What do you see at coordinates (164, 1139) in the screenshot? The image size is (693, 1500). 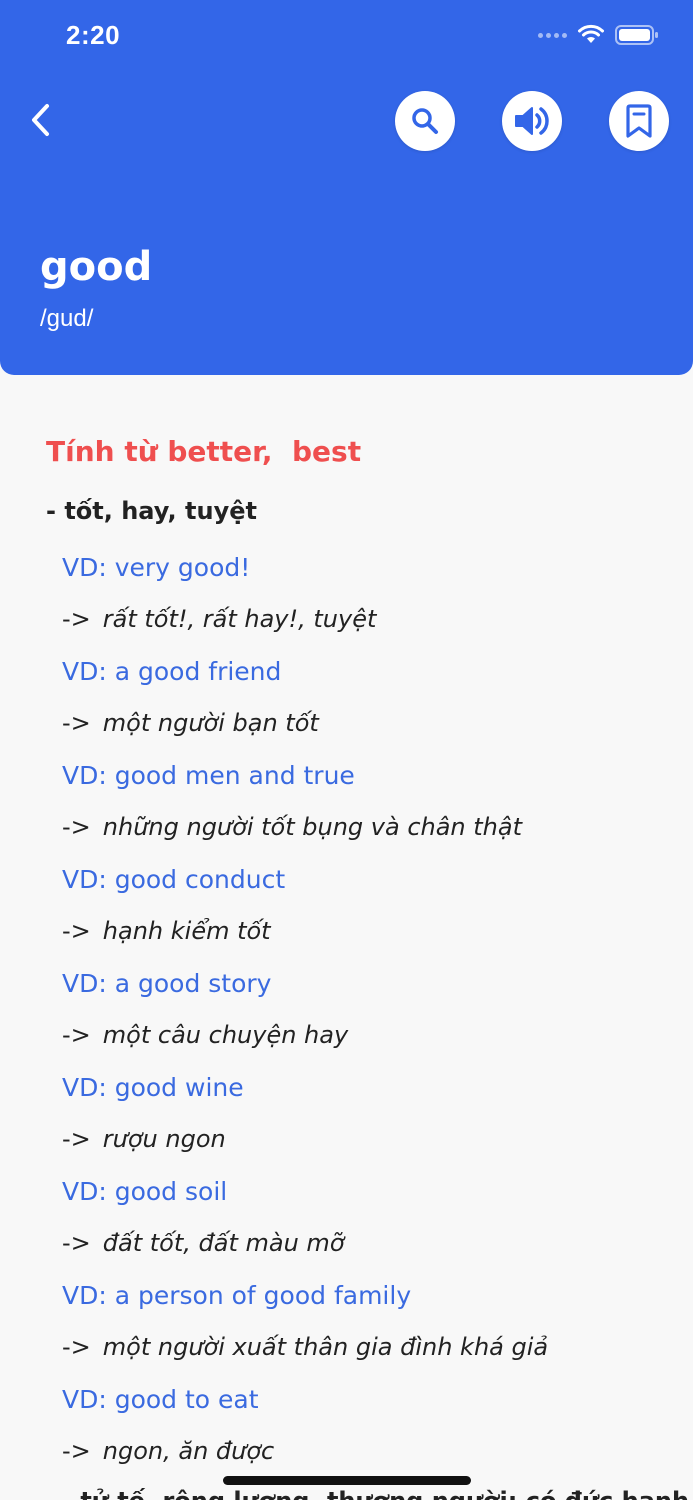 I see `translation-text: rượu ngon` at bounding box center [164, 1139].